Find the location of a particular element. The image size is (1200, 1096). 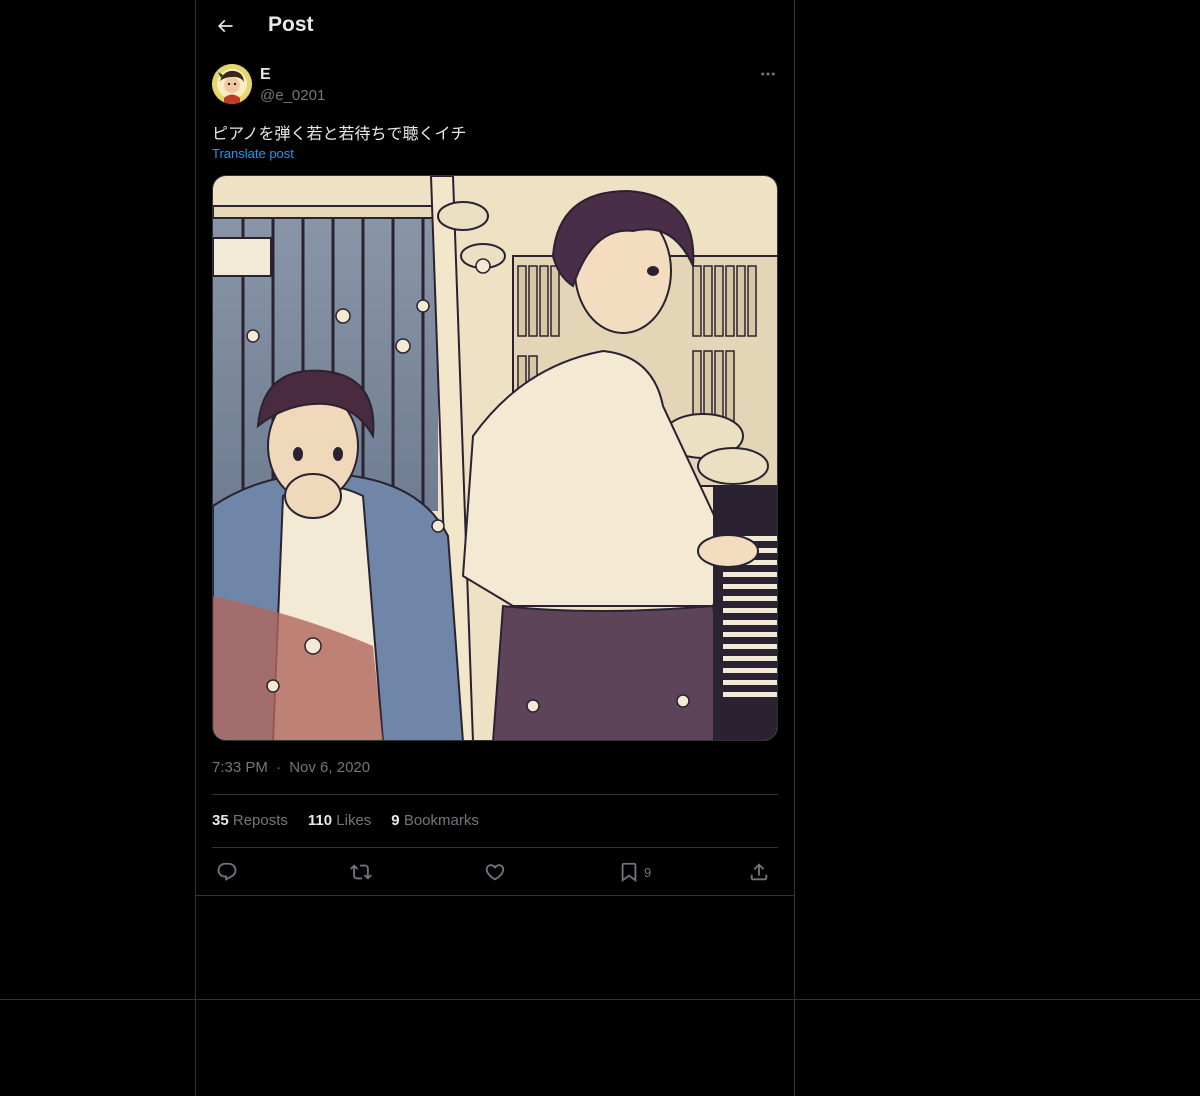

more-options-button is located at coordinates (768, 74).